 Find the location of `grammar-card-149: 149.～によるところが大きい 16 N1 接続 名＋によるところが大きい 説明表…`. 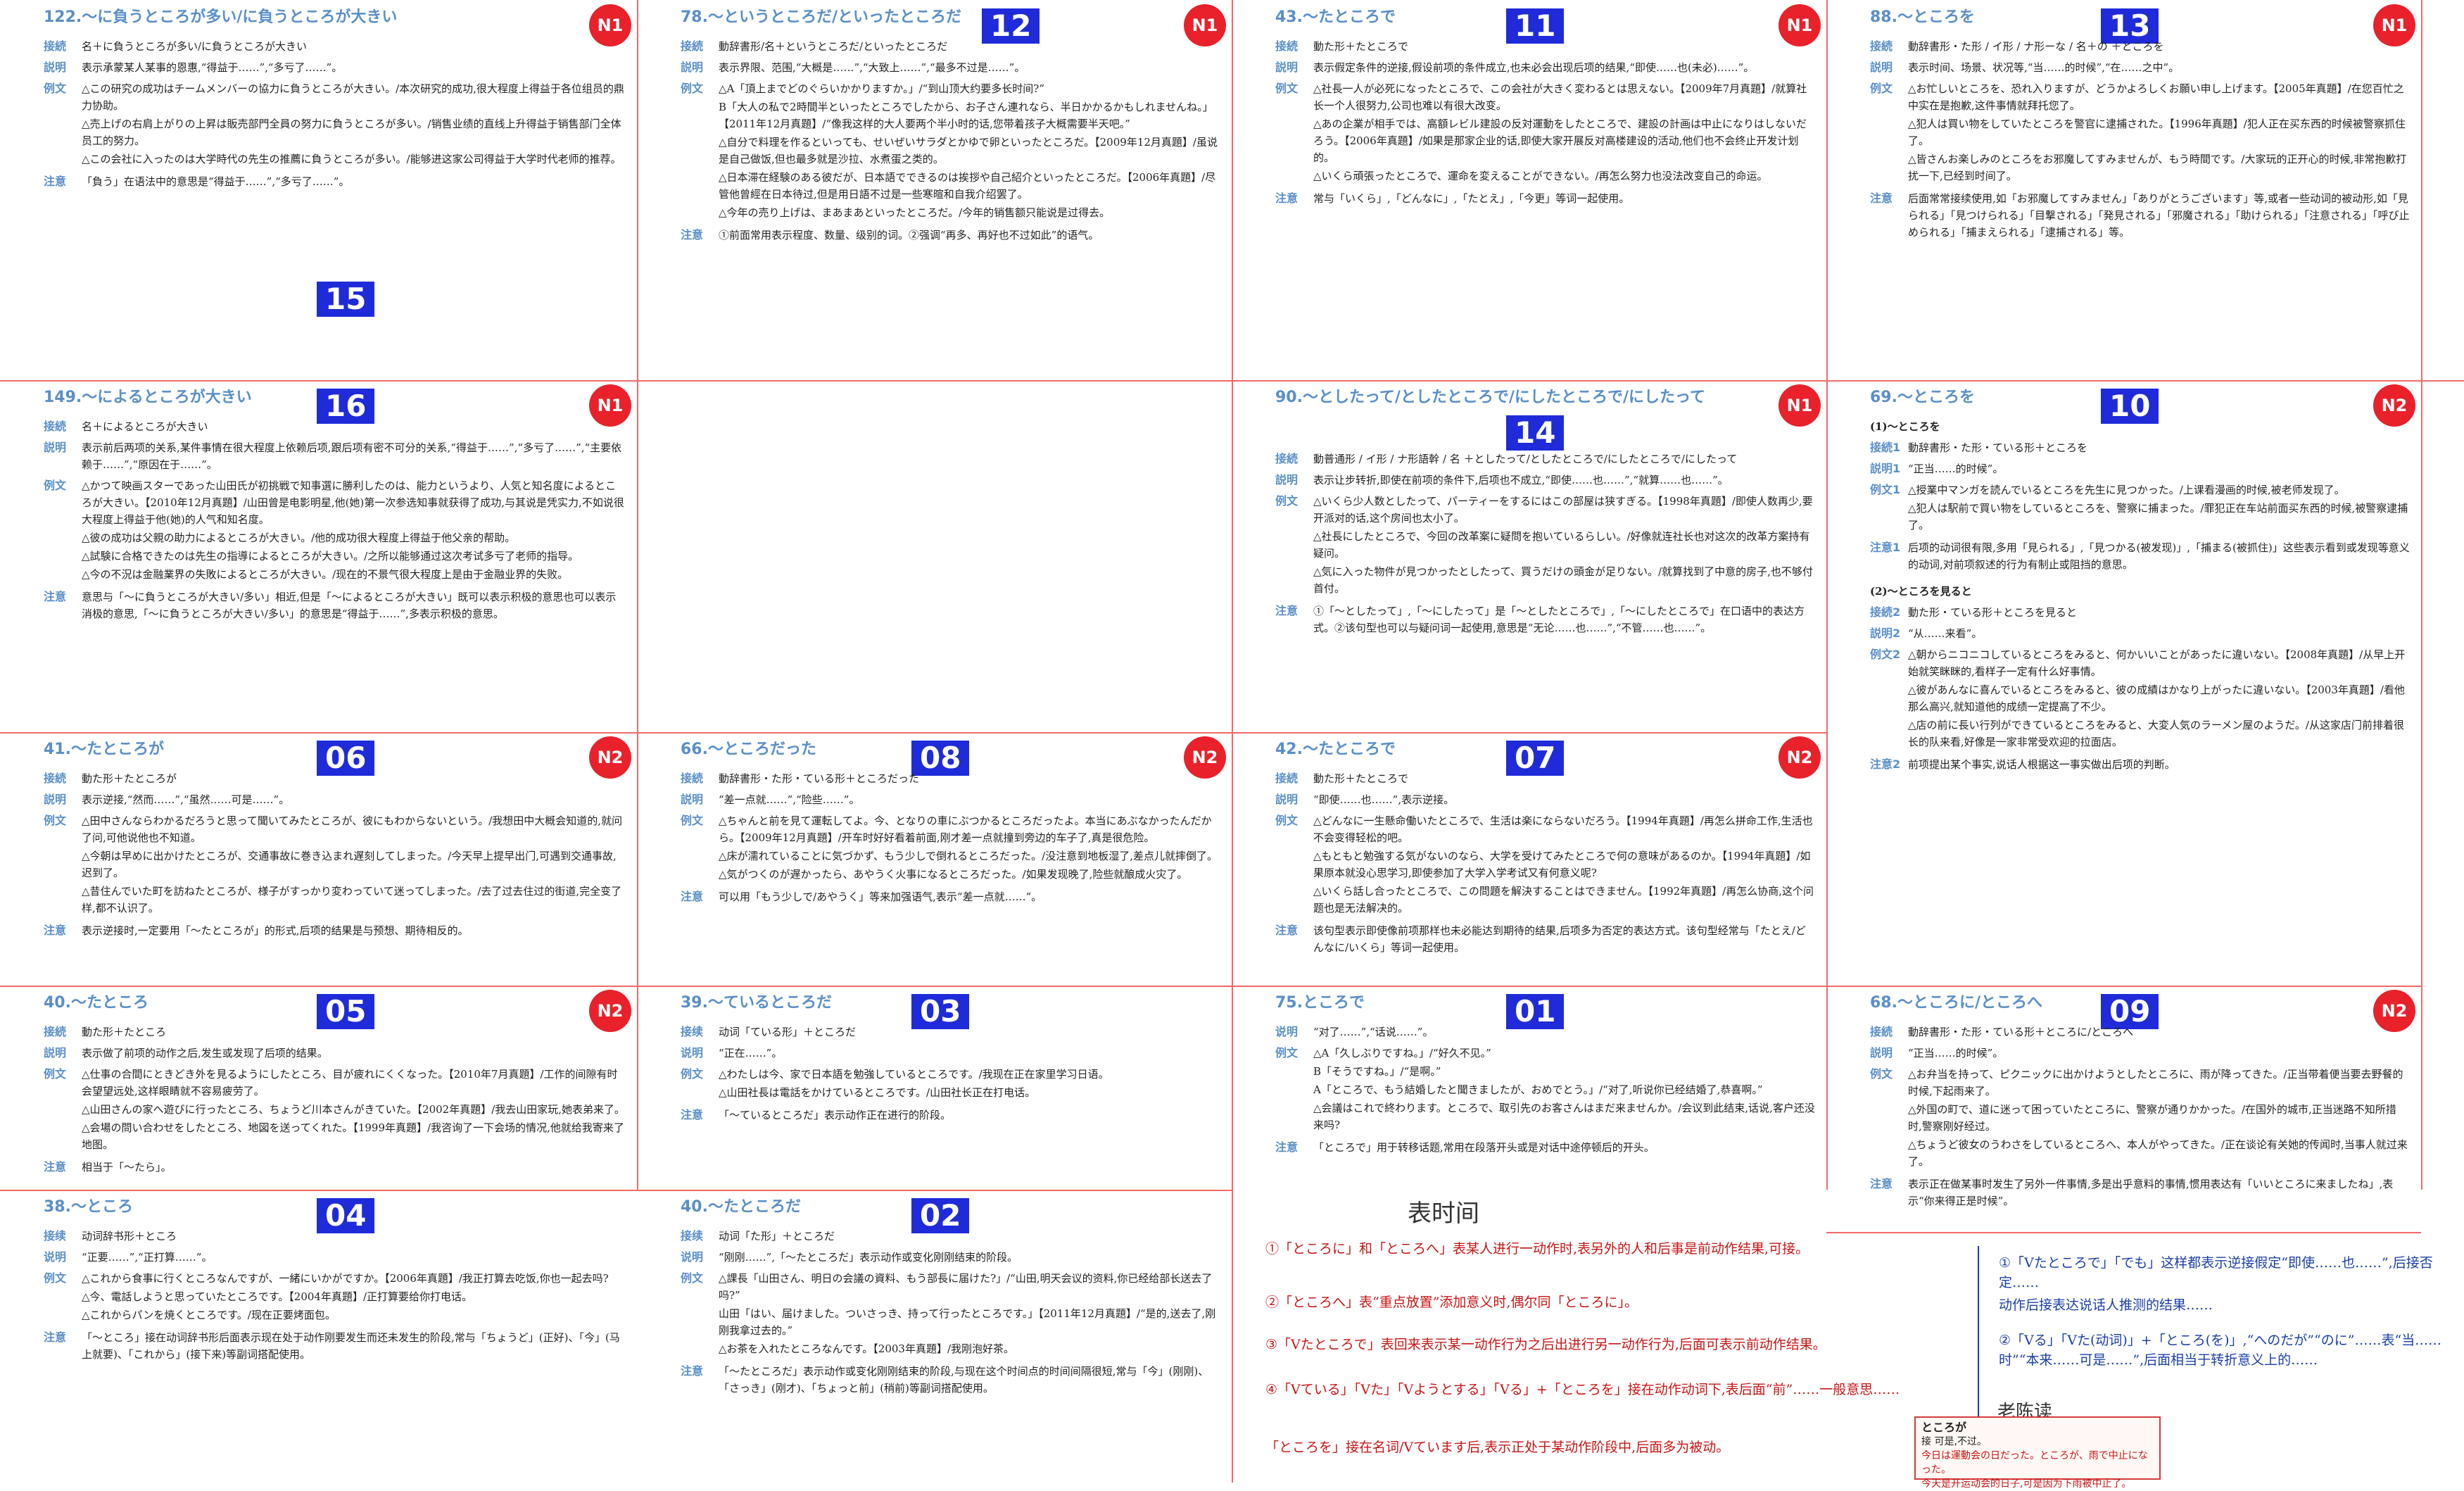

grammar-card-149: 149.～によるところが大きい 16 N1 接続 名＋によるところが大きい 説明表… is located at coordinates (318, 556).